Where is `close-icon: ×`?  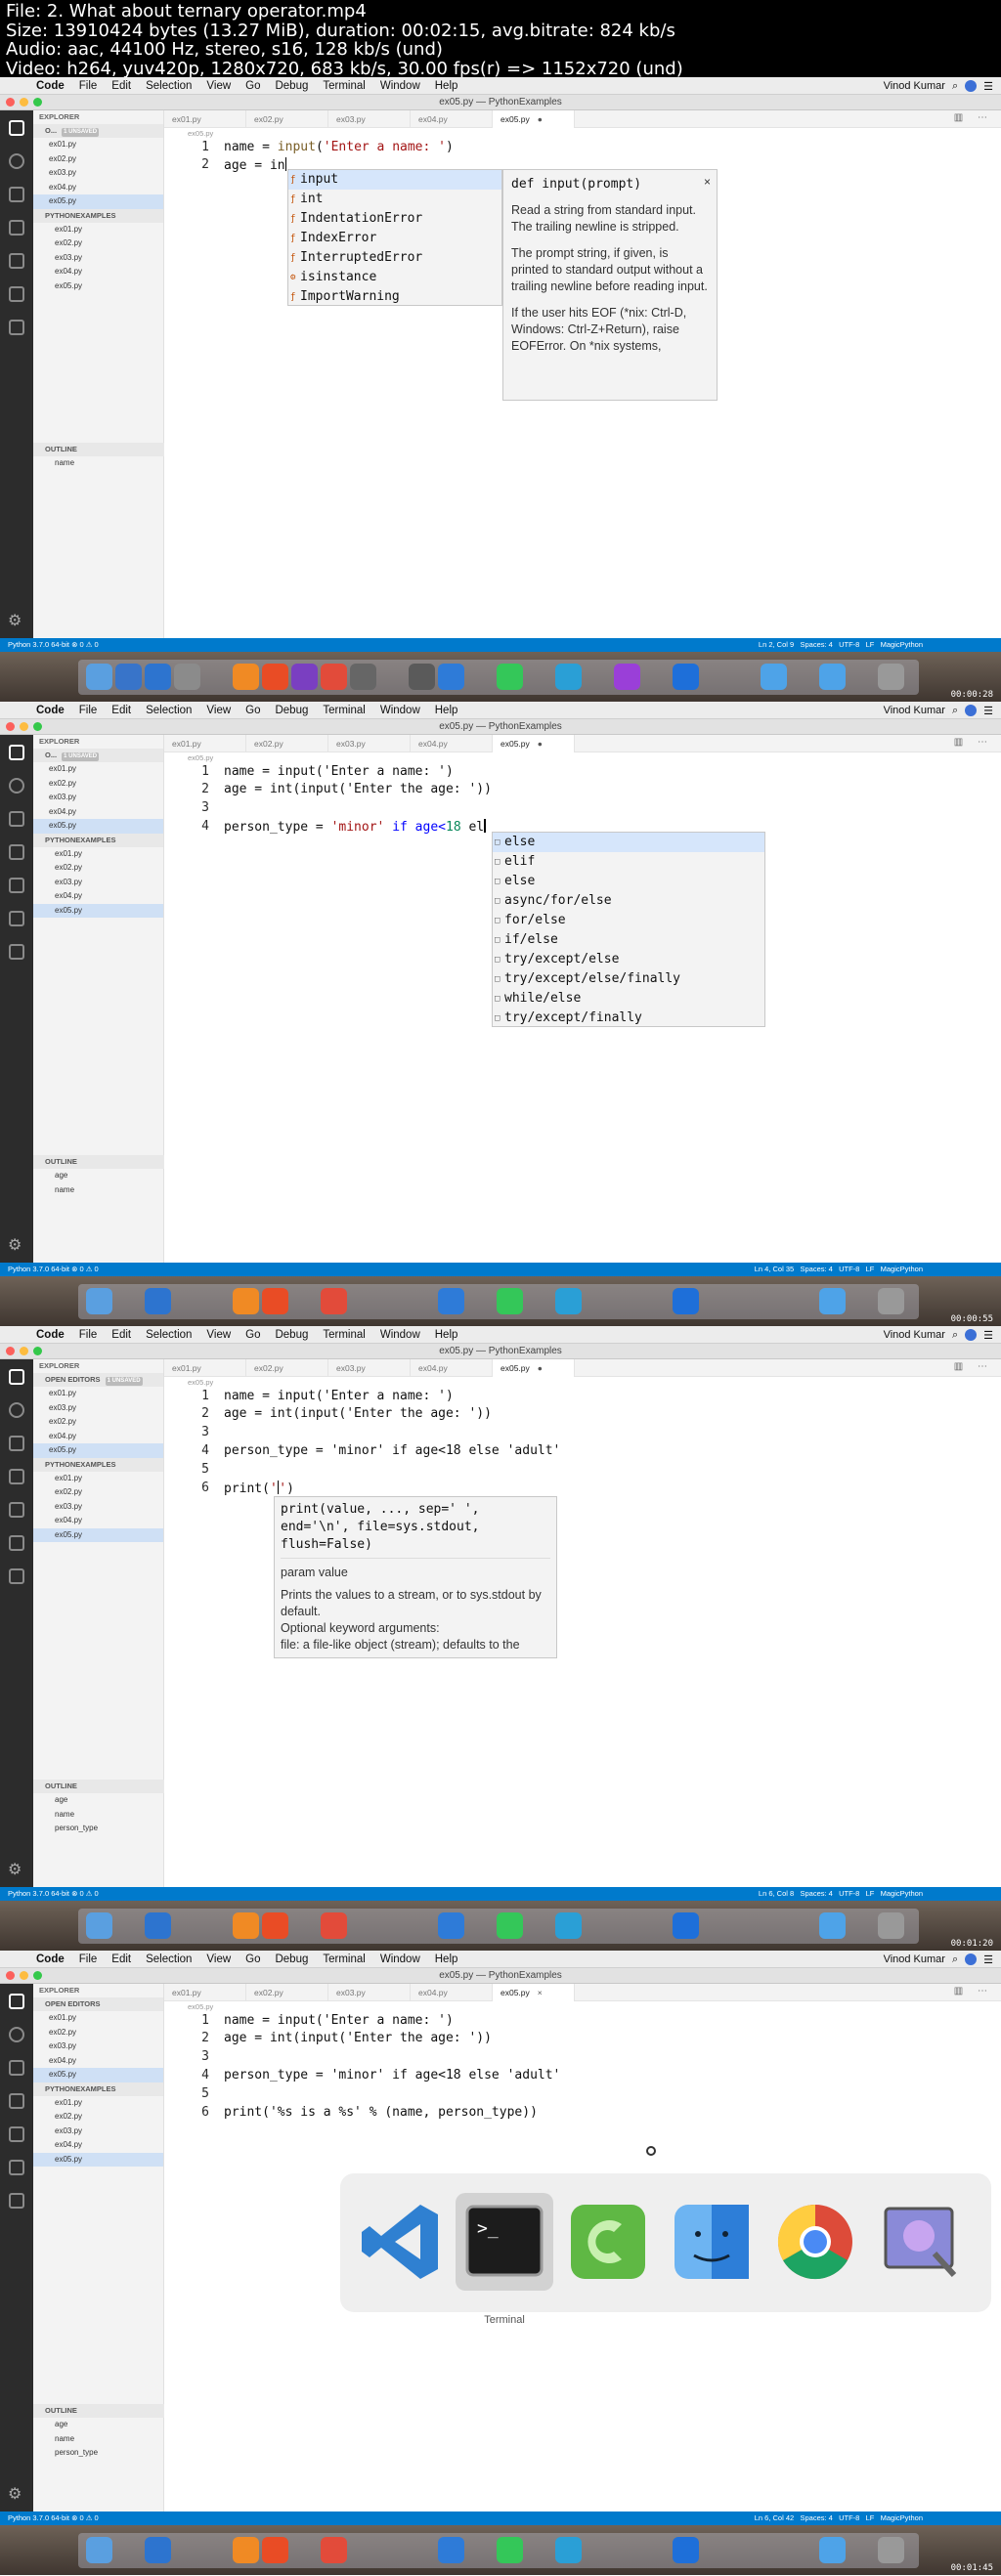
close-icon: × is located at coordinates (707, 183).